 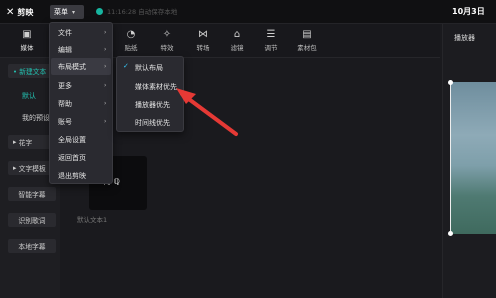 What do you see at coordinates (72, 158) in the screenshot?
I see `menu-item-back-home: 返回首页` at bounding box center [72, 158].